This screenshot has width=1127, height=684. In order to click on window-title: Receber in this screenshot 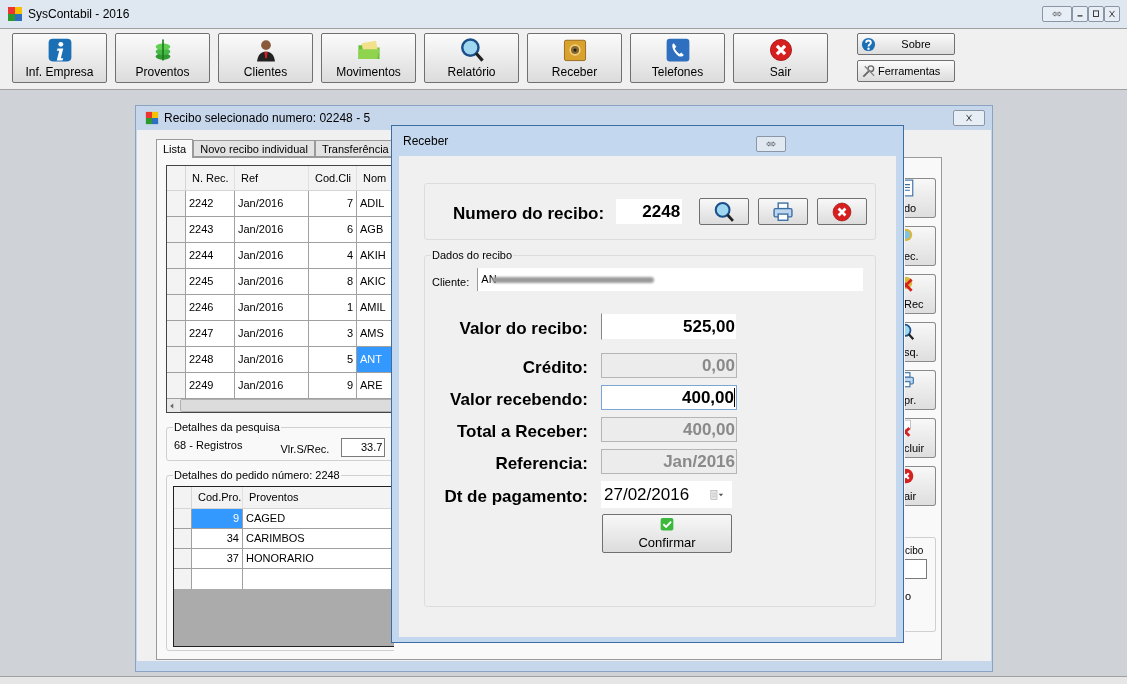, I will do `click(426, 141)`.